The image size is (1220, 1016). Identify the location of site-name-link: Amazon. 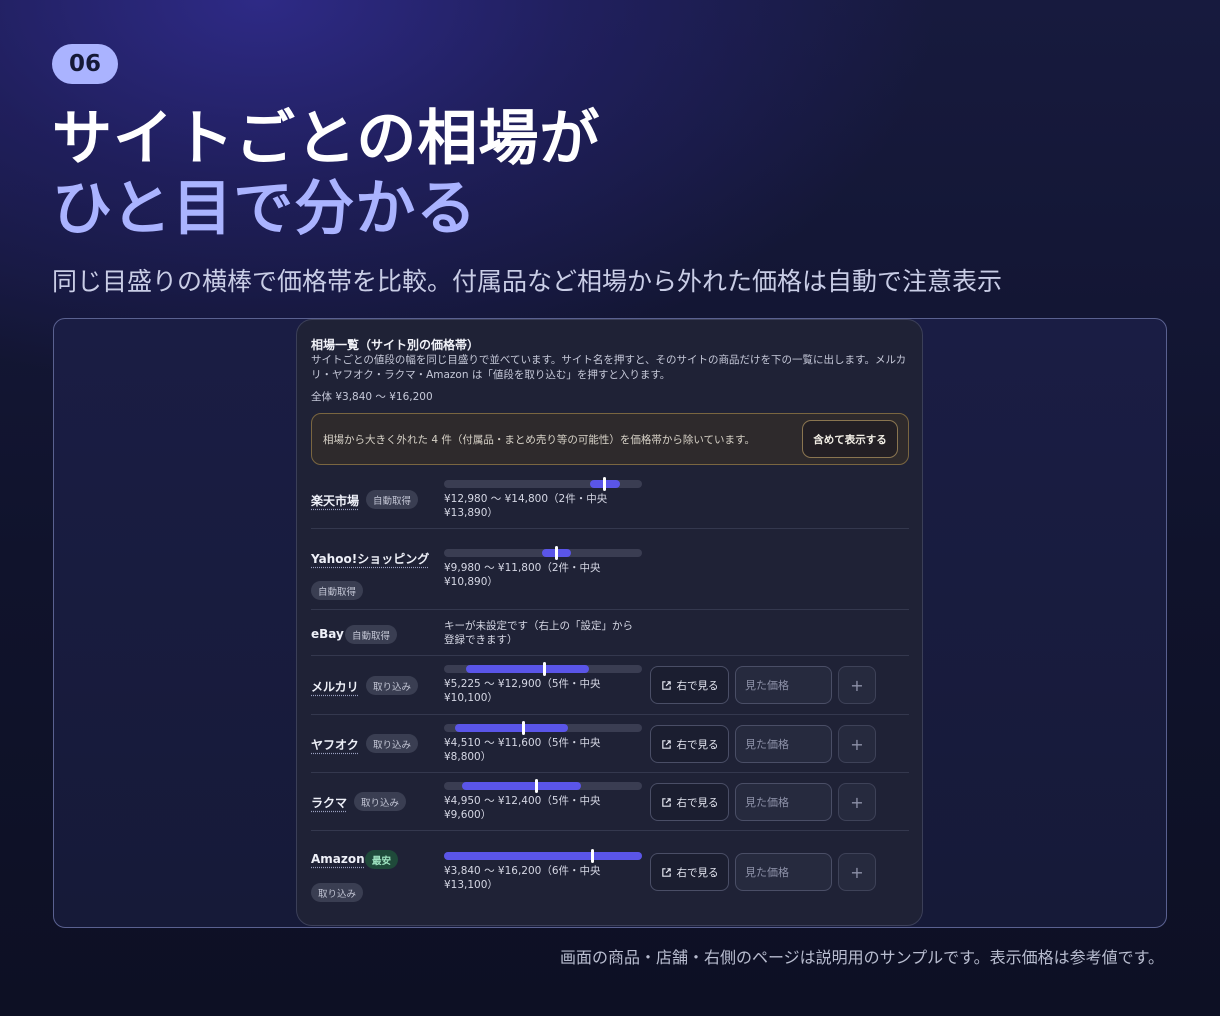
(338, 859).